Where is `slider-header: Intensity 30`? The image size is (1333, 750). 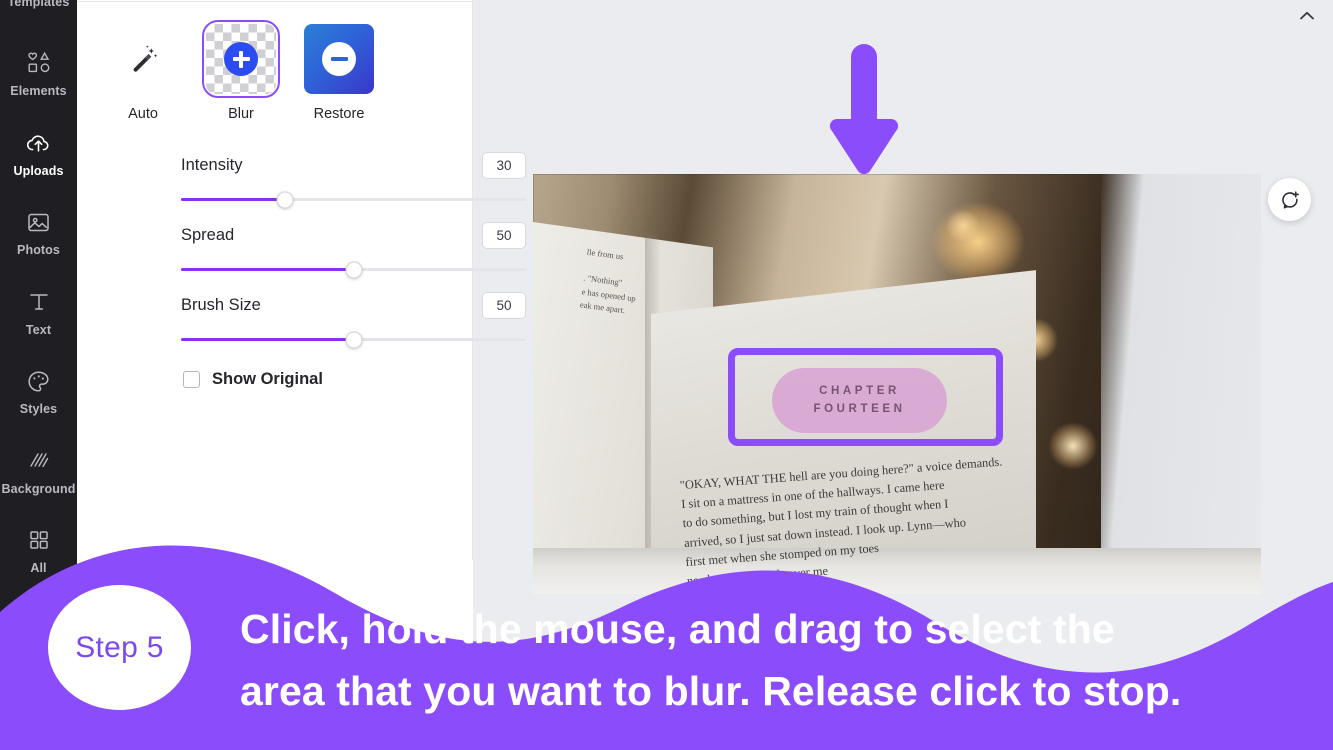 slider-header: Intensity 30 is located at coordinates (353, 165).